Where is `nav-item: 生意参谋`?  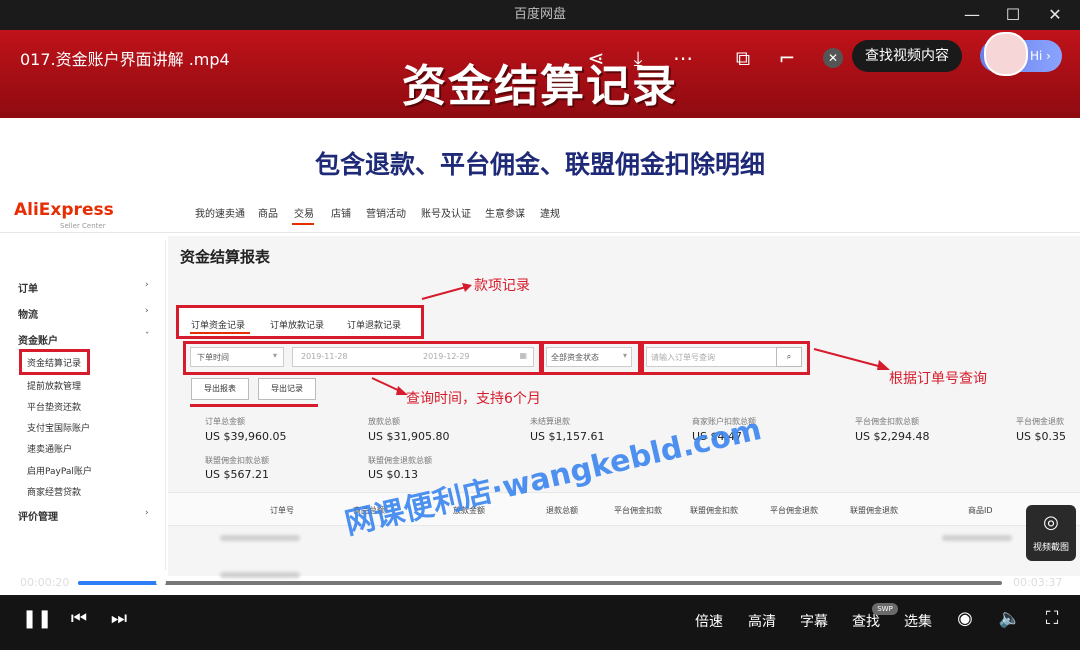 nav-item: 生意参谋 is located at coordinates (505, 214).